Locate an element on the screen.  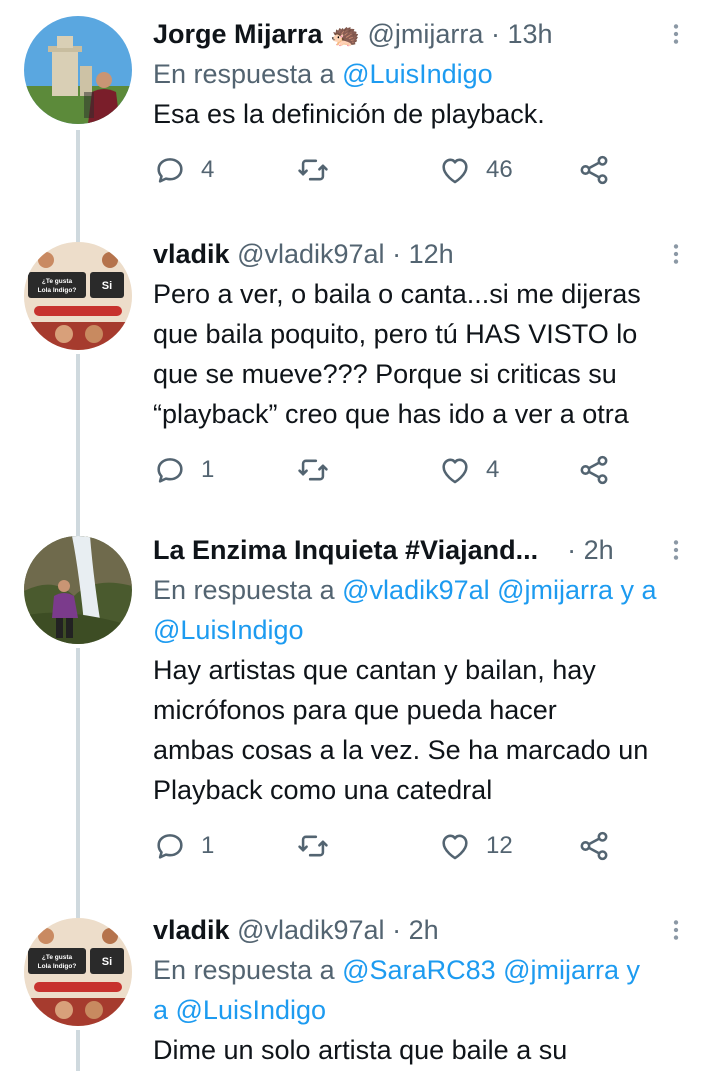
tweet-header: vladik @vladik97al · 12h is located at coordinates (426, 254).